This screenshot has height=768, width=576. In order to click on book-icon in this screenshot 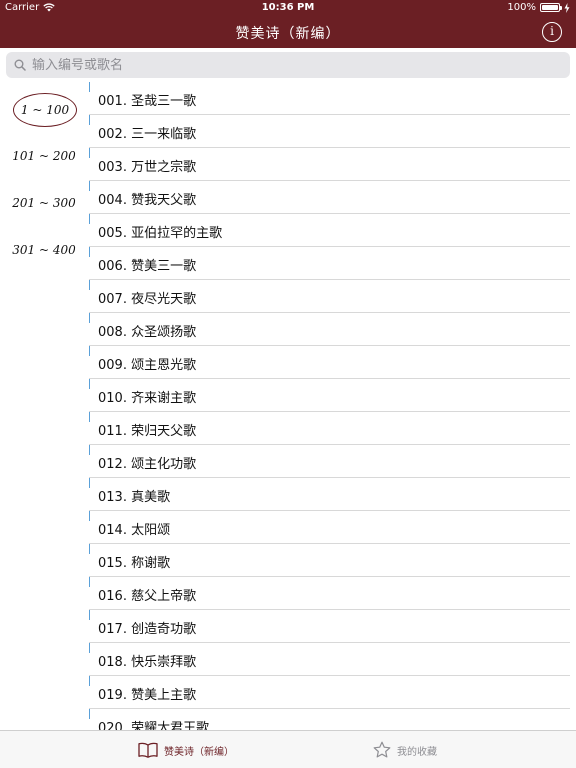, I will do `click(148, 750)`.